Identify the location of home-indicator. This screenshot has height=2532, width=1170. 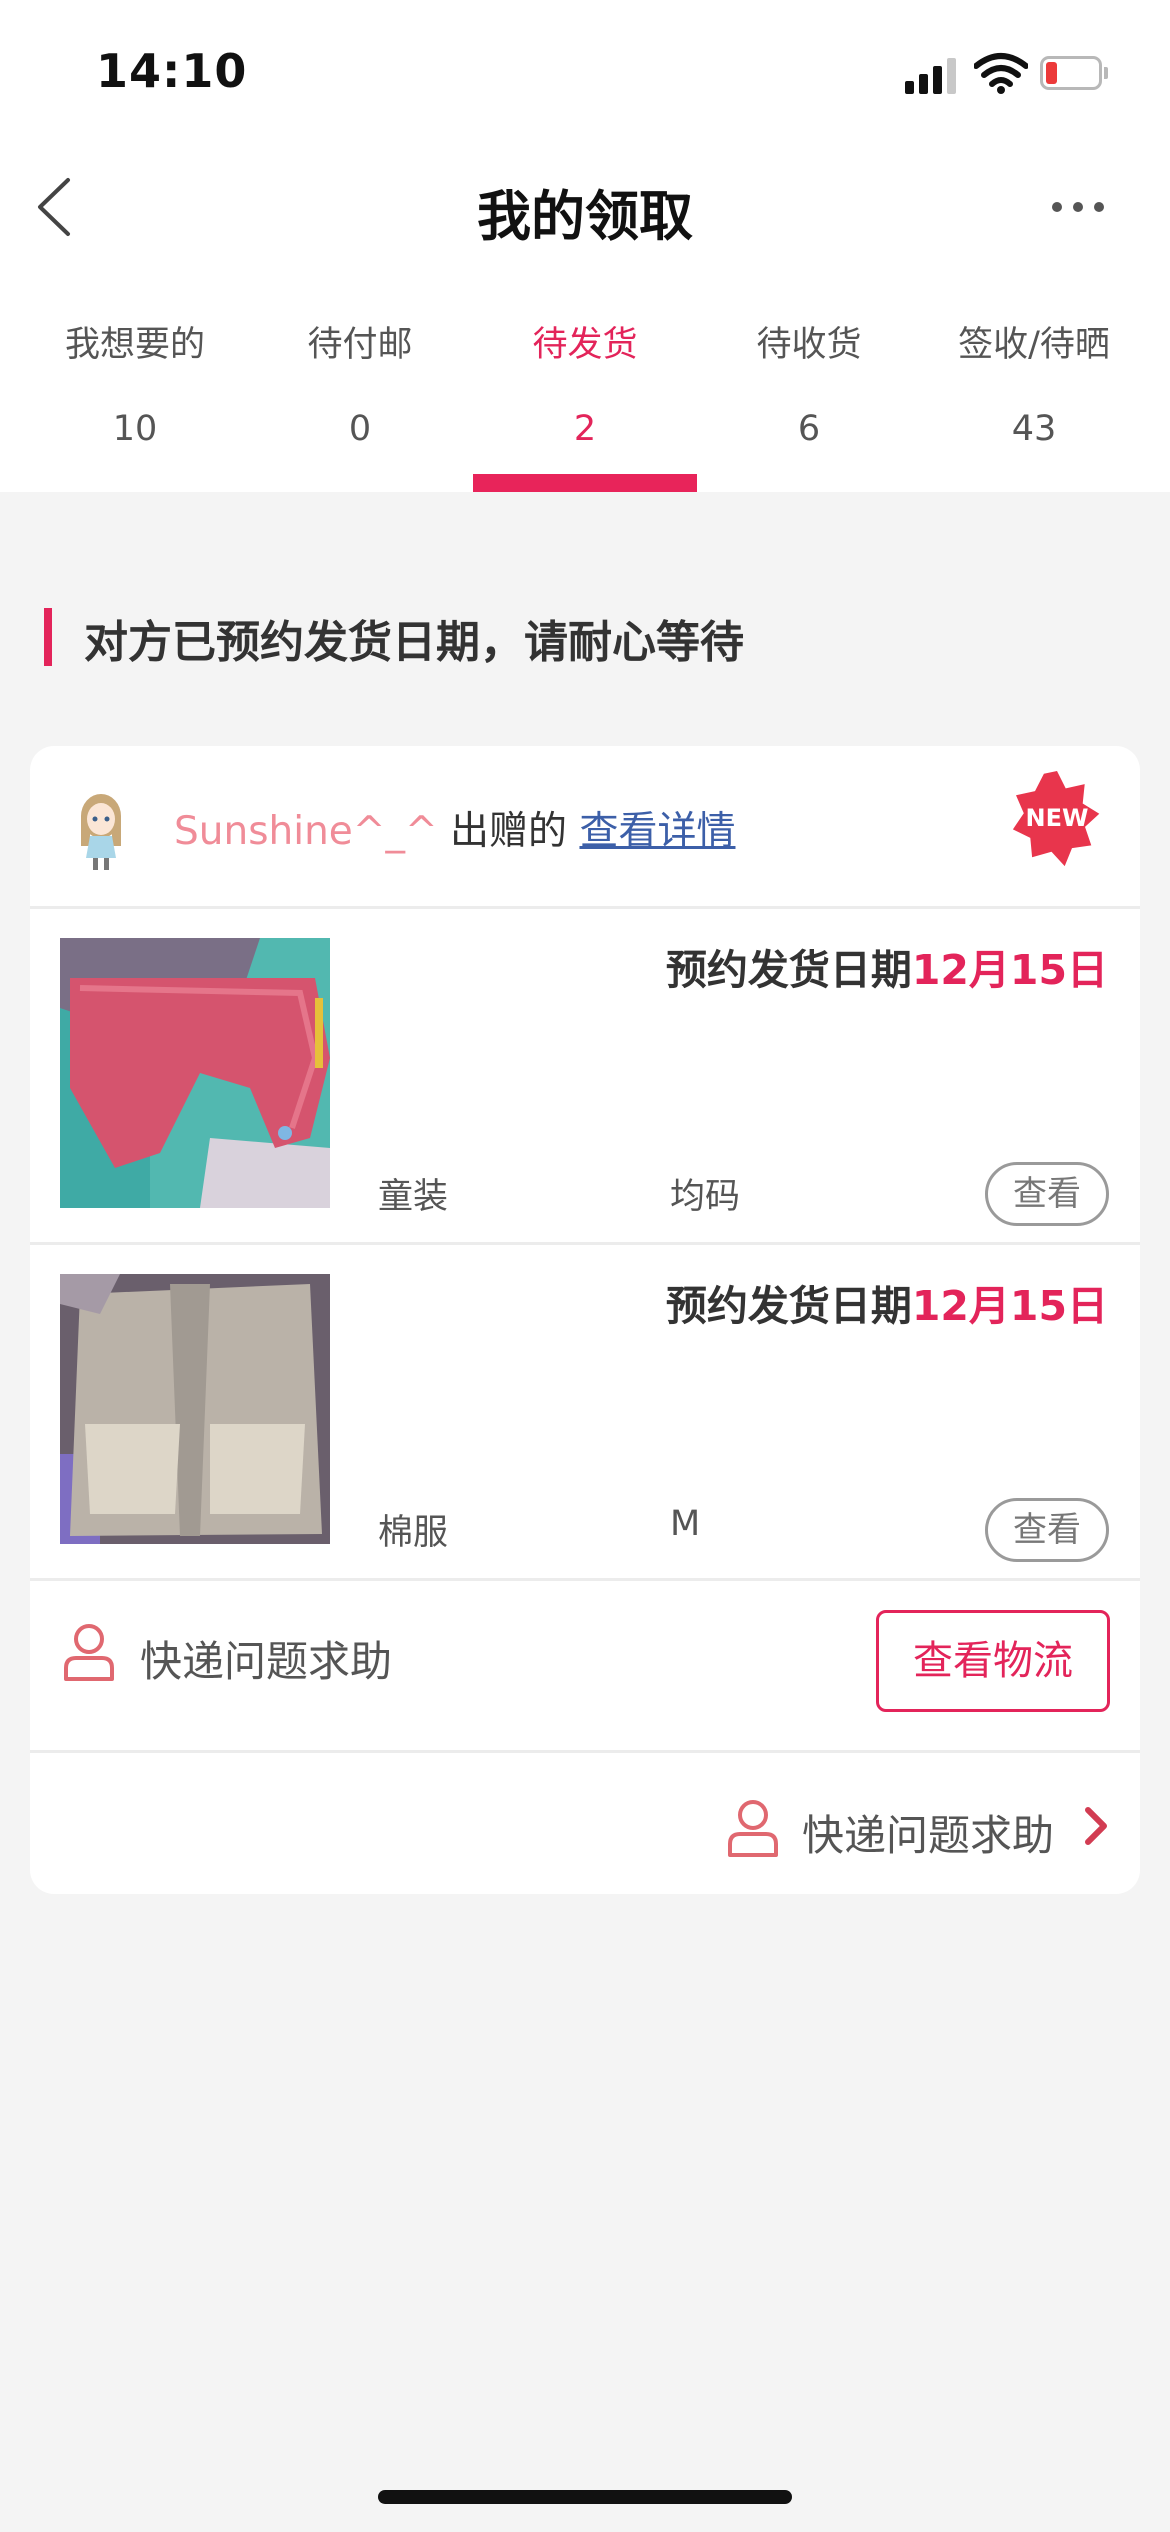
(585, 2497).